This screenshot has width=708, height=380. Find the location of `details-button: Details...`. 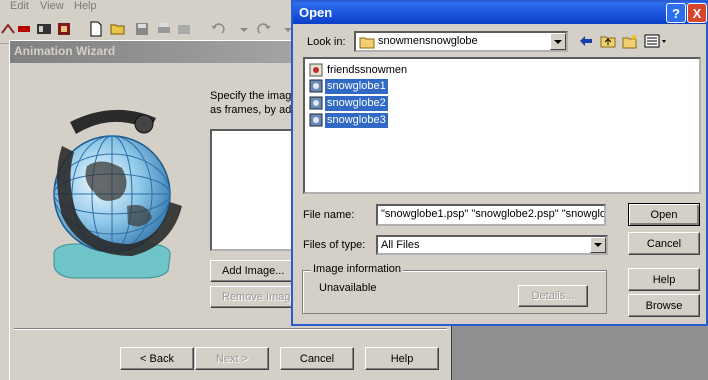

details-button: Details... is located at coordinates (553, 296).